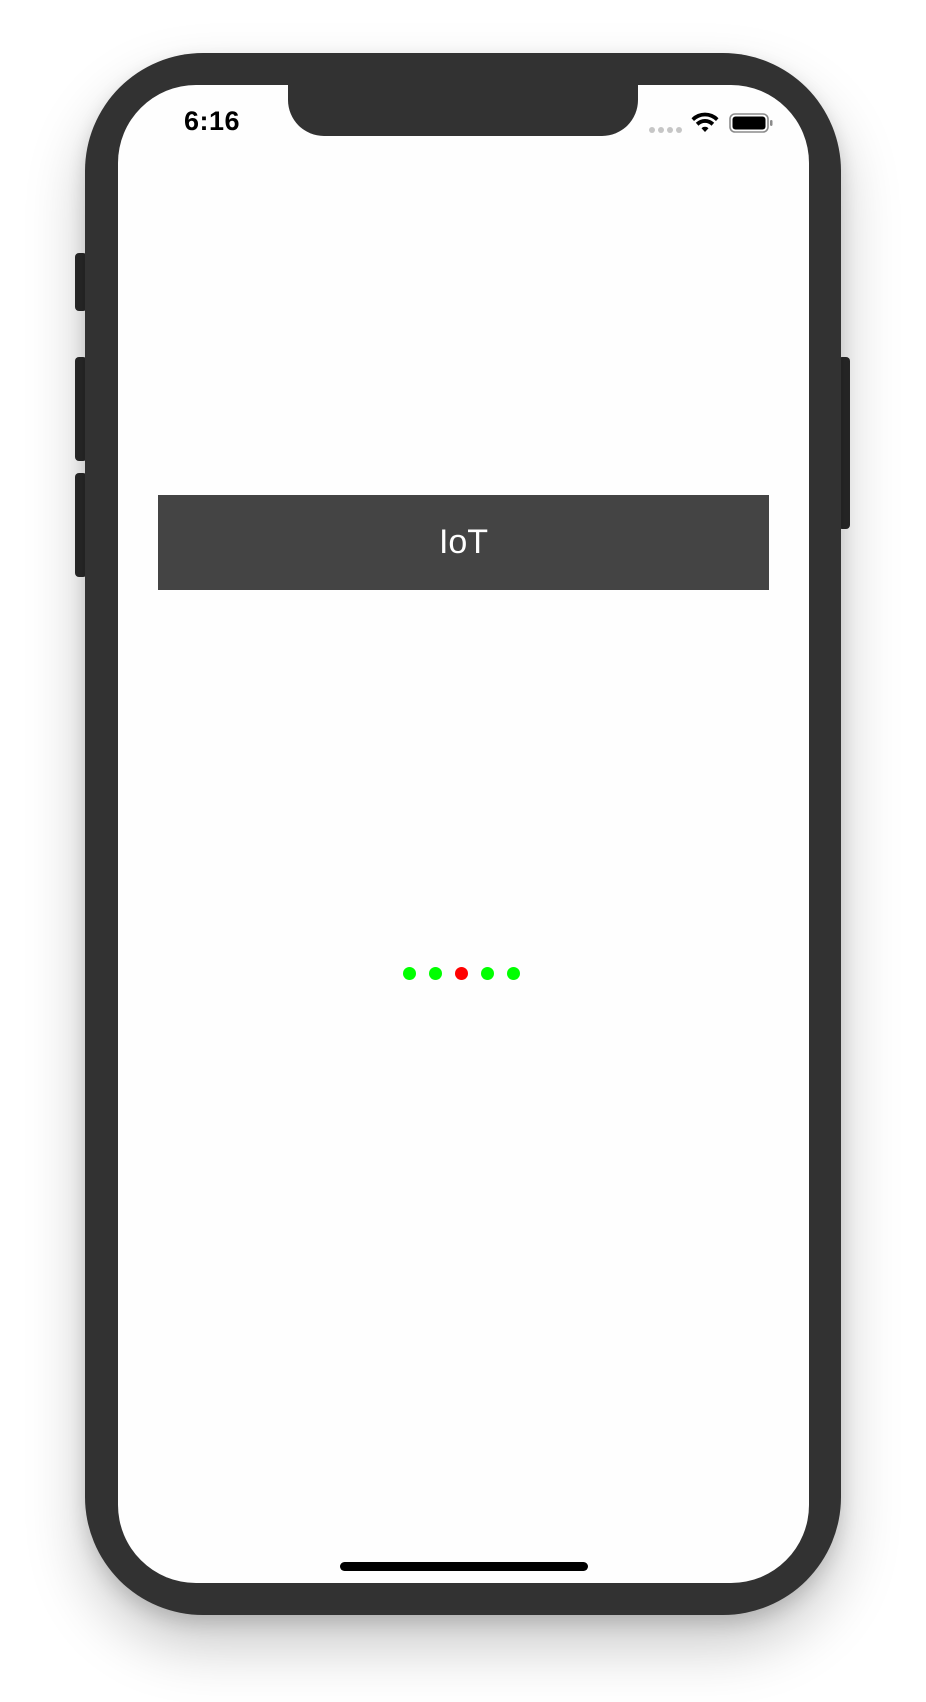 The image size is (926, 1702). What do you see at coordinates (464, 1566) in the screenshot?
I see `home-indicator` at bounding box center [464, 1566].